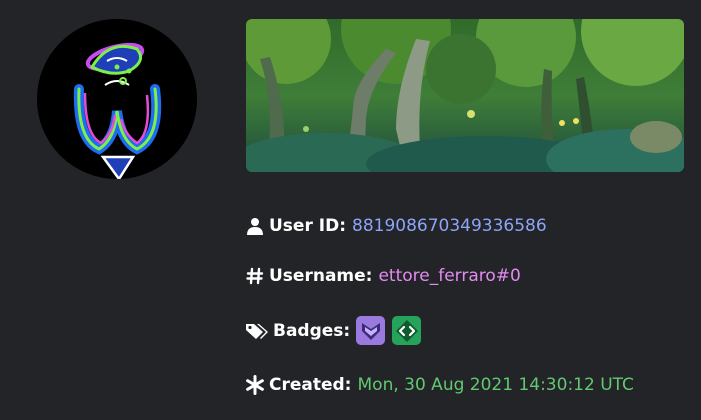 This screenshot has width=701, height=420. Describe the element at coordinates (371, 330) in the screenshot. I see `hypesquad-badge-icon` at that location.